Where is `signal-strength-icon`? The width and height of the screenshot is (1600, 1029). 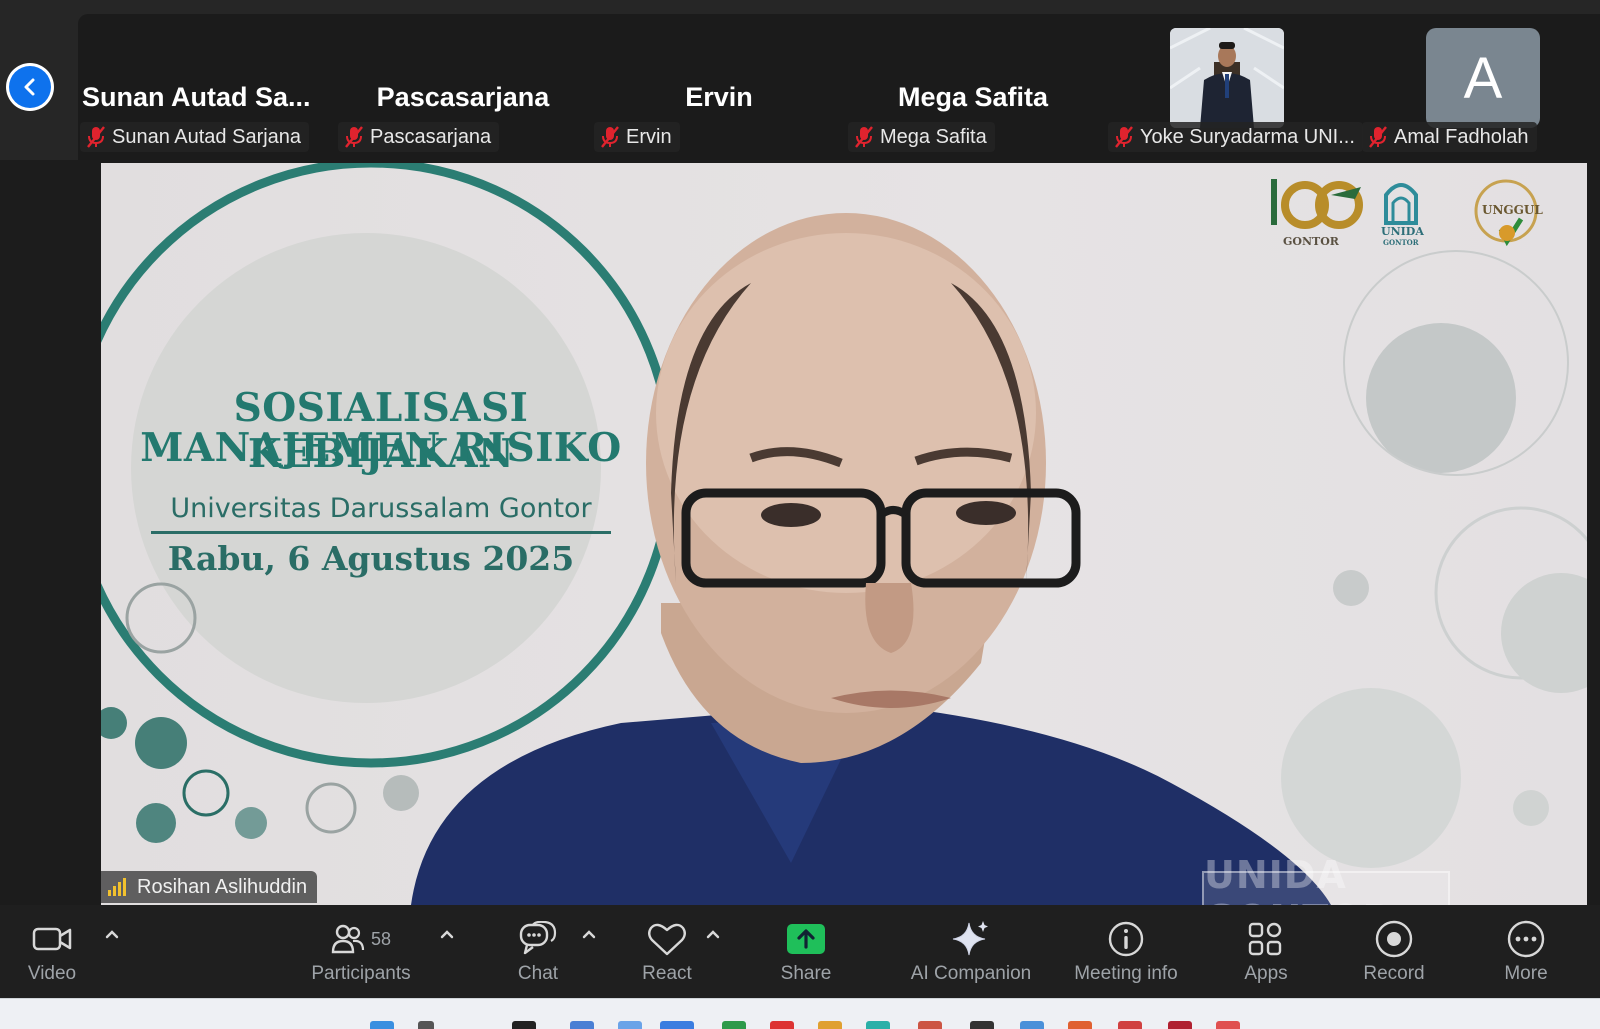 signal-strength-icon is located at coordinates (117, 887).